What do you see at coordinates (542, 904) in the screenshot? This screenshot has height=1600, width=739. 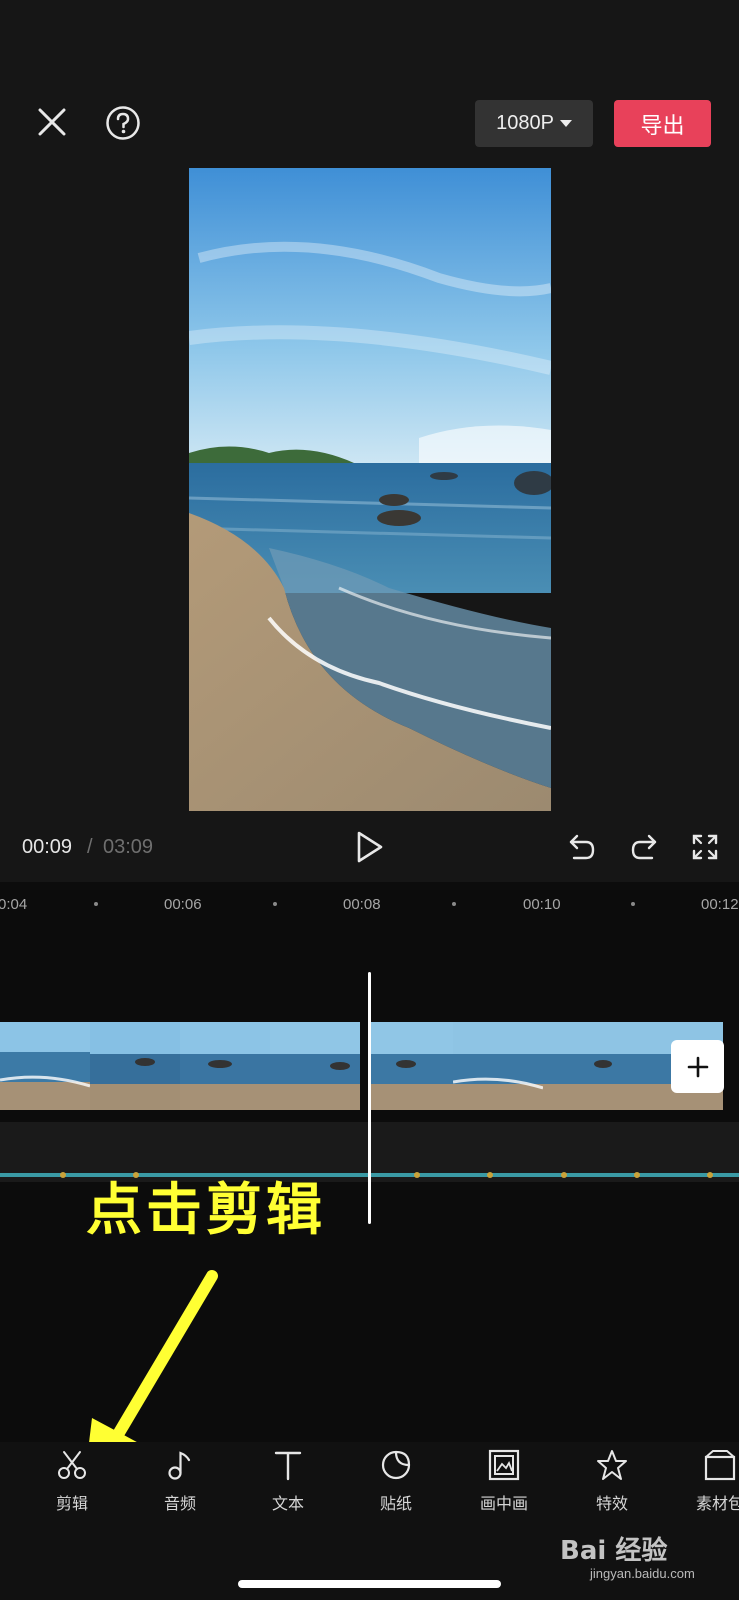 I see `ruler-label: 00:10` at bounding box center [542, 904].